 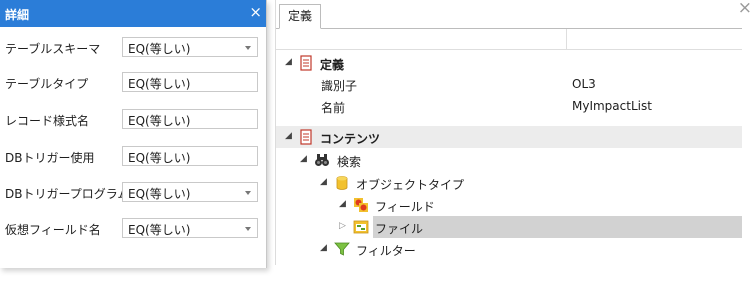 I want to click on field-icon, so click(x=361, y=205).